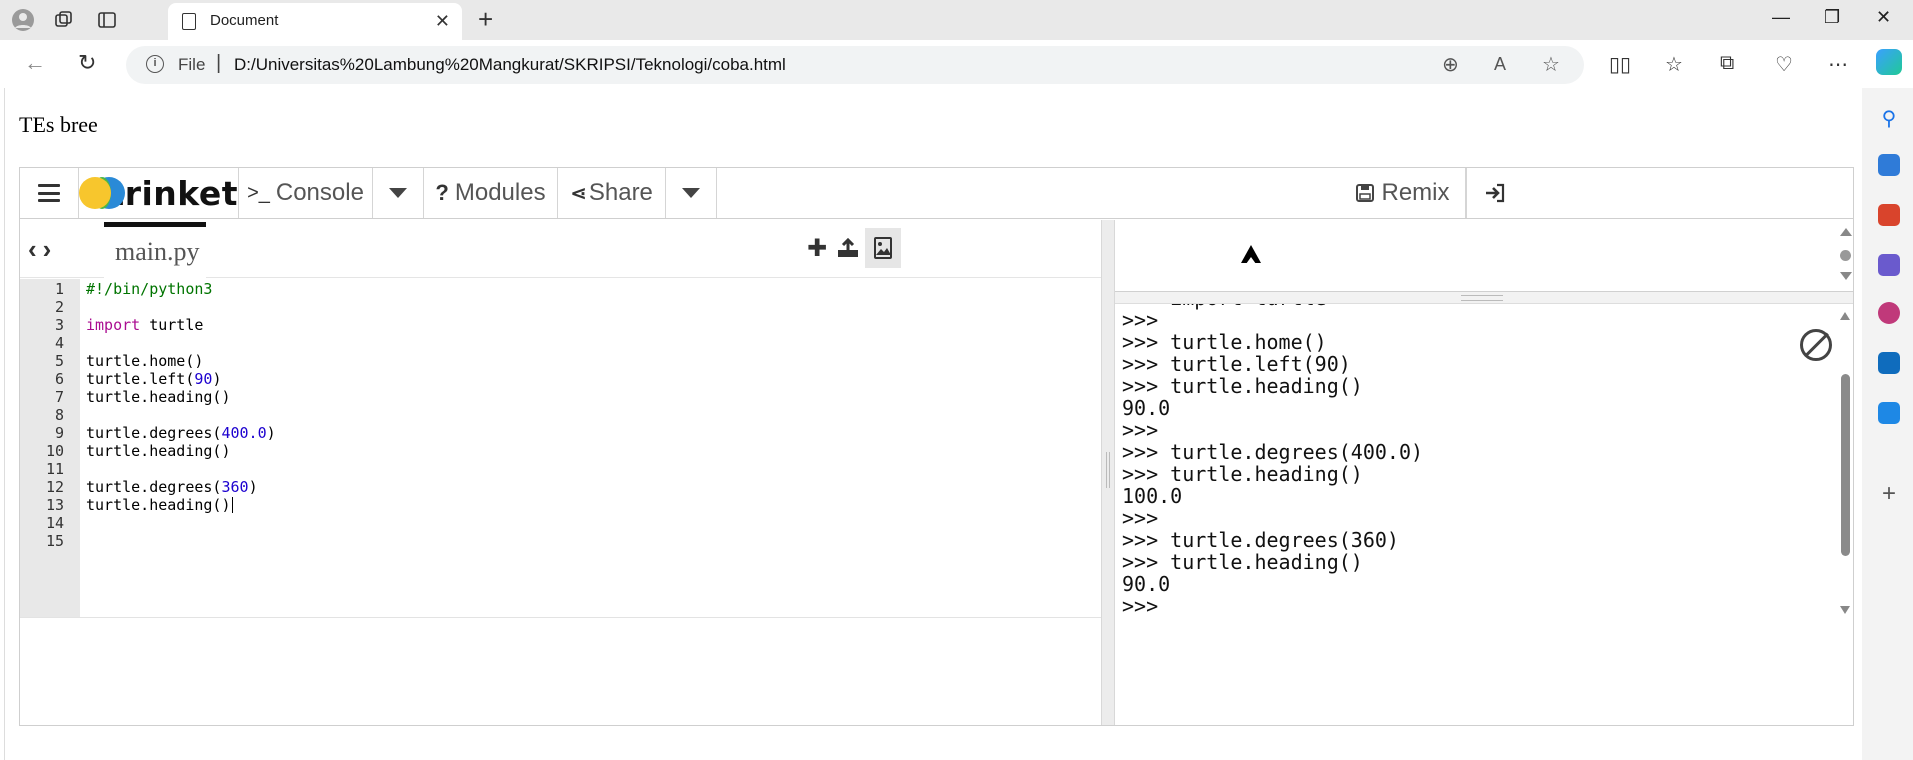 The image size is (1913, 760). What do you see at coordinates (1889, 313) in the screenshot?
I see `microsoft-365-icon` at bounding box center [1889, 313].